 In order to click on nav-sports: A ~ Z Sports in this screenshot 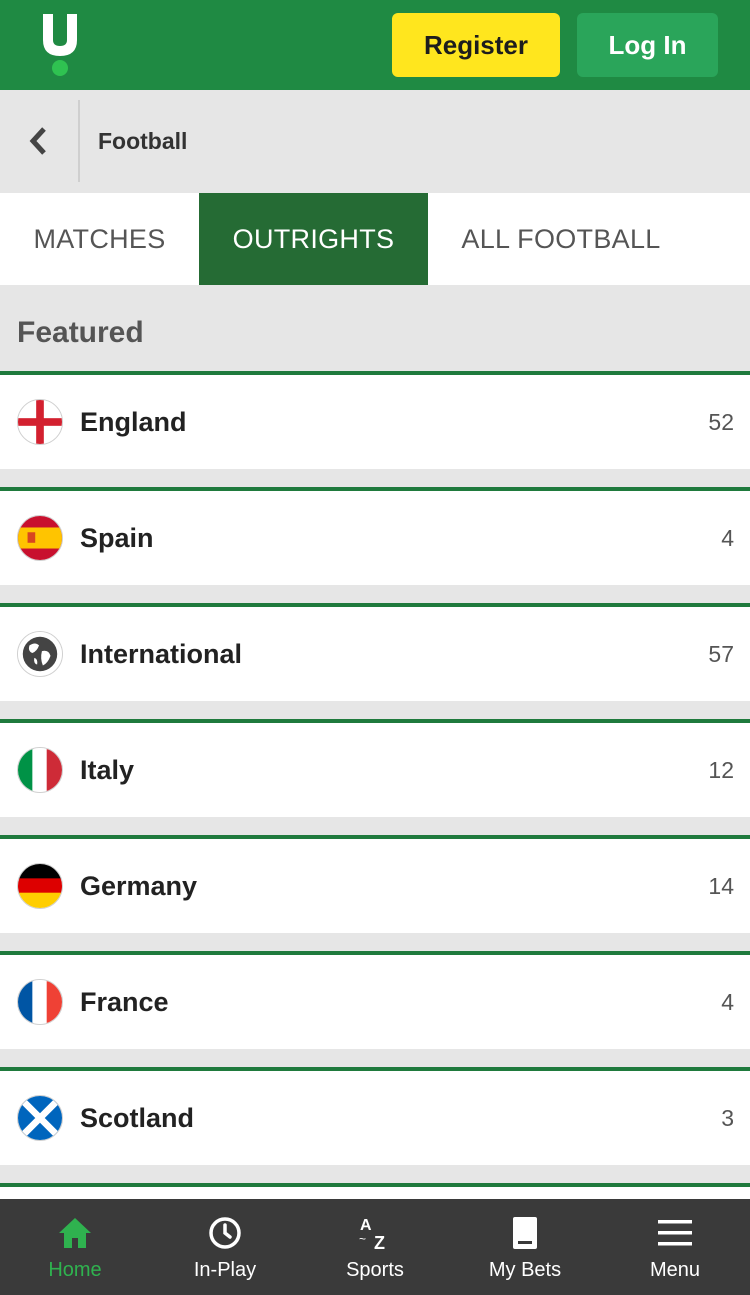, I will do `click(375, 1247)`.